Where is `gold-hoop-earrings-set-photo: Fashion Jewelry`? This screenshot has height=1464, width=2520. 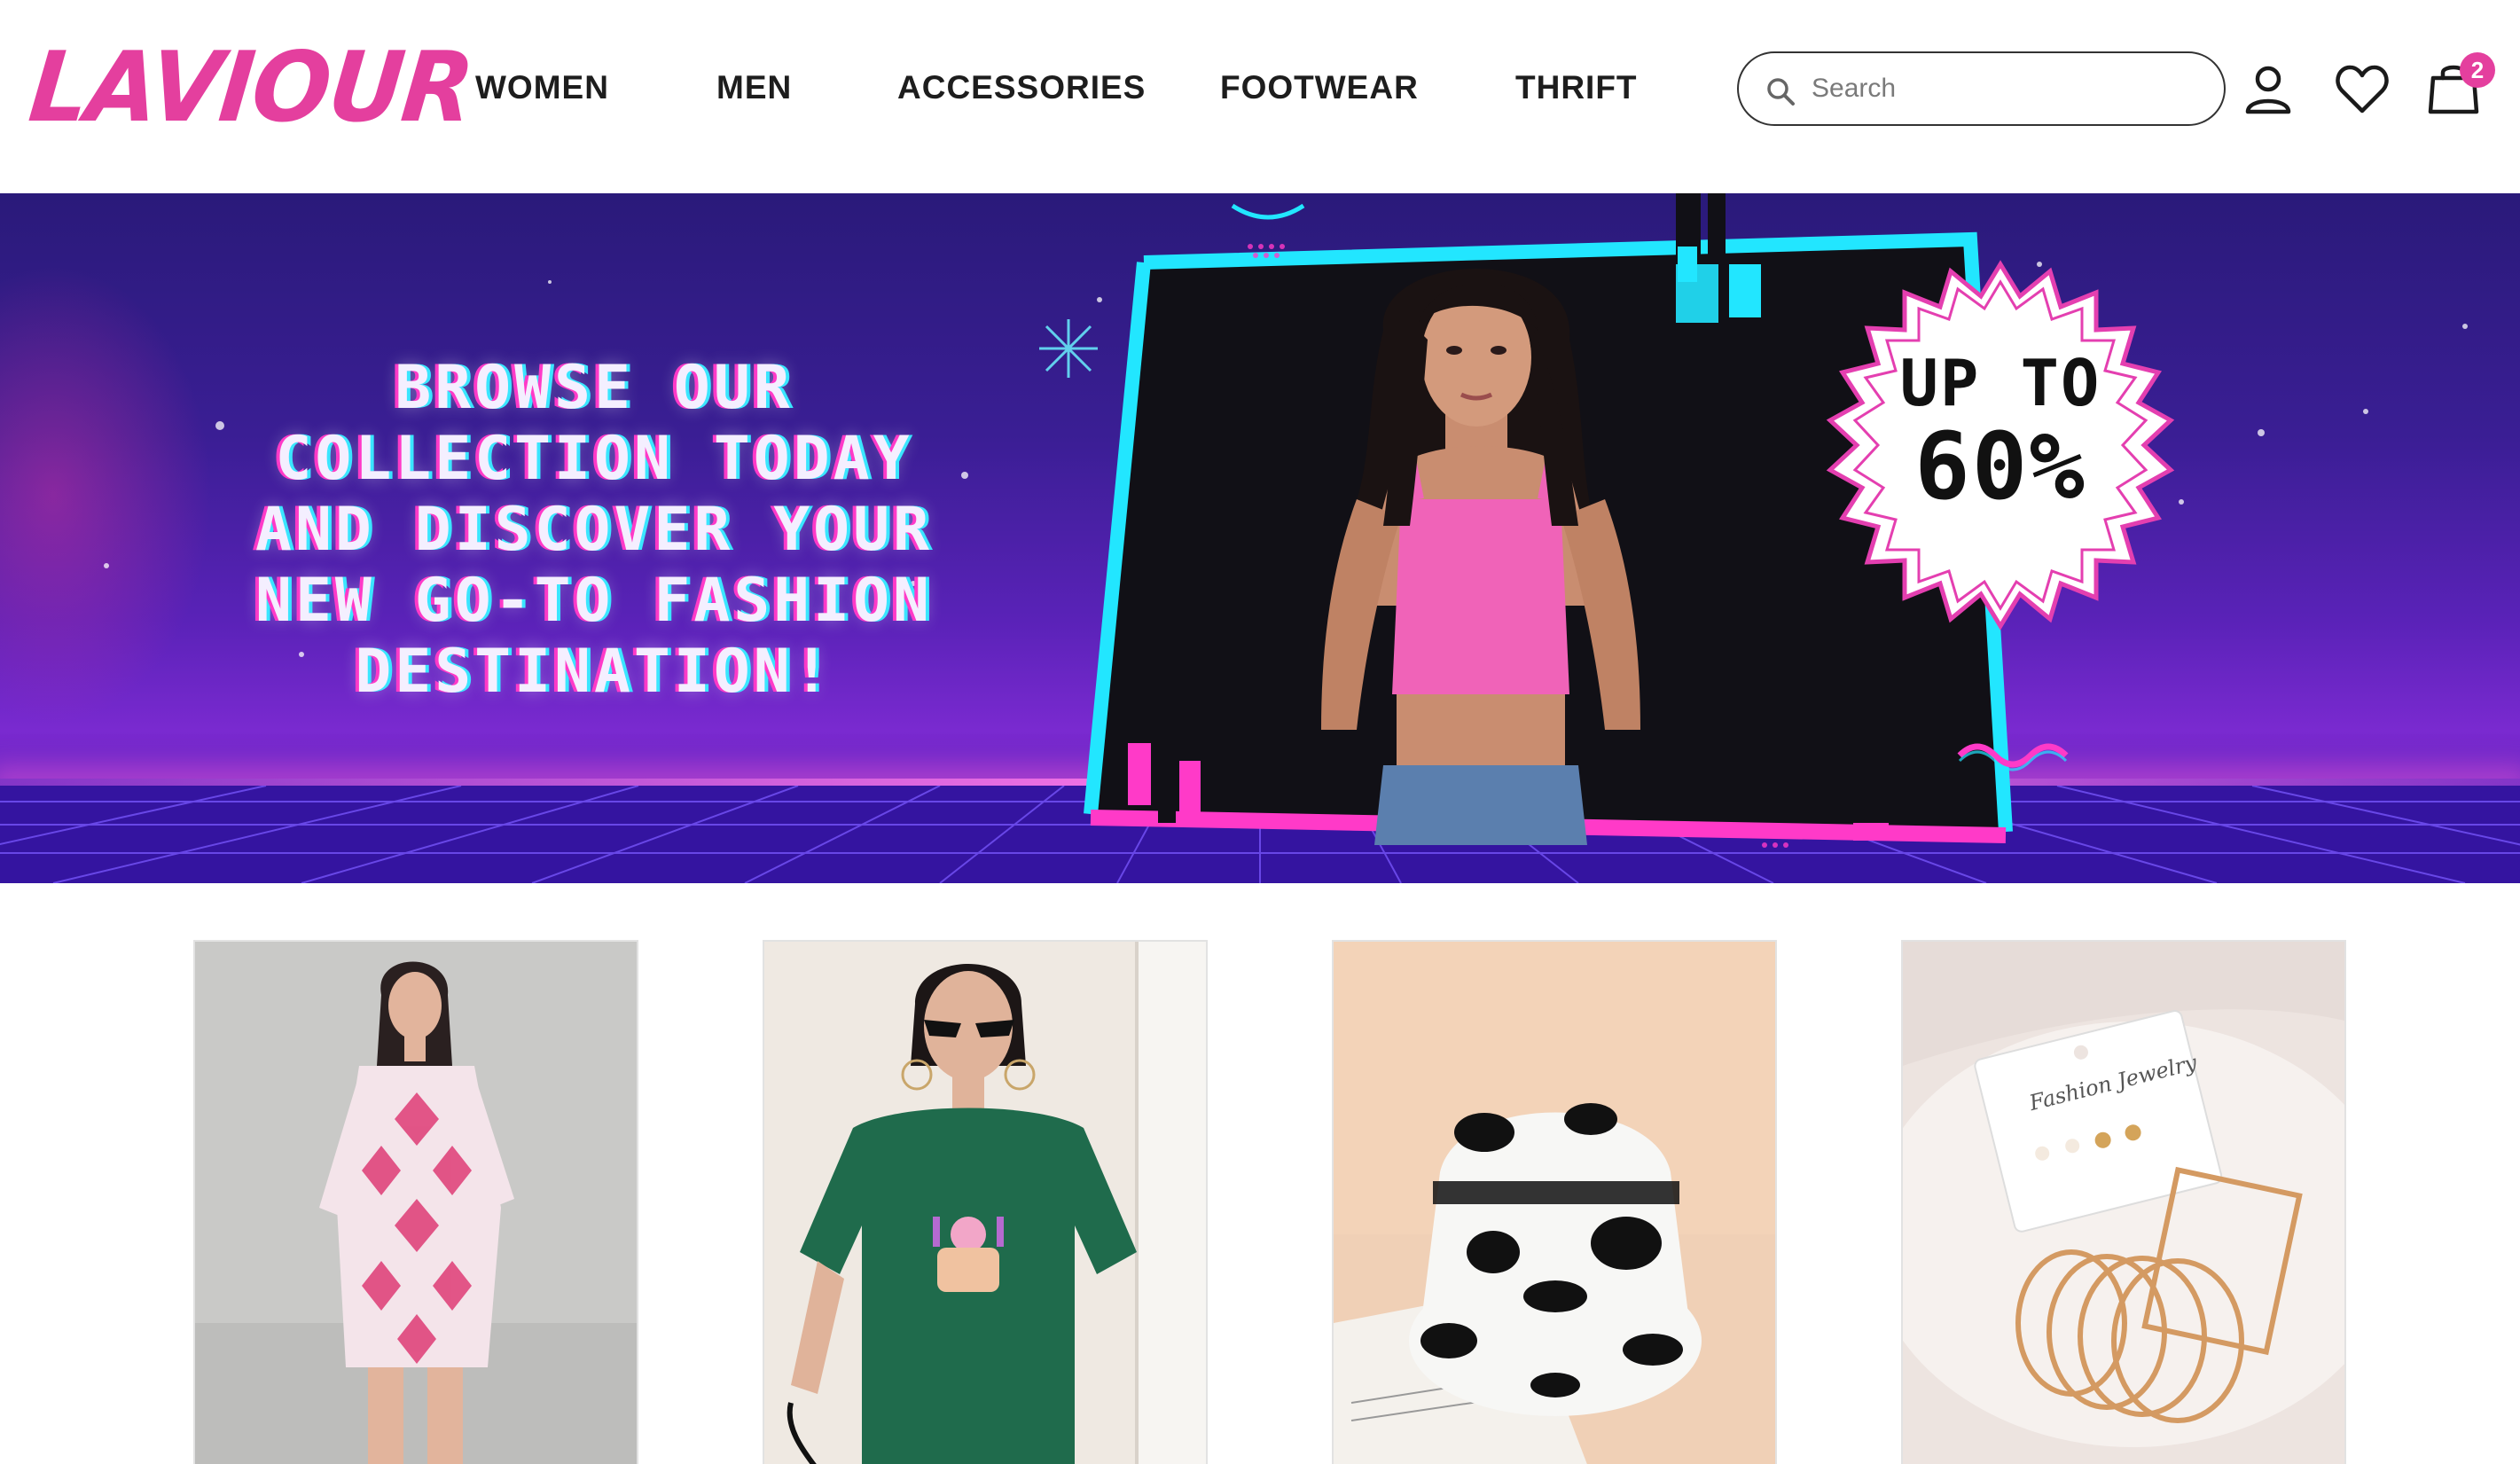 gold-hoop-earrings-set-photo: Fashion Jewelry is located at coordinates (2123, 1203).